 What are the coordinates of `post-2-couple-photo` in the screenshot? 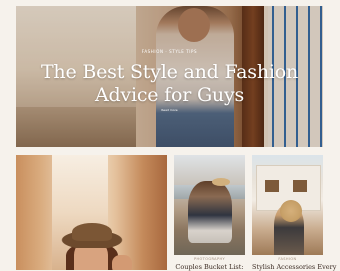 It's located at (210, 212).